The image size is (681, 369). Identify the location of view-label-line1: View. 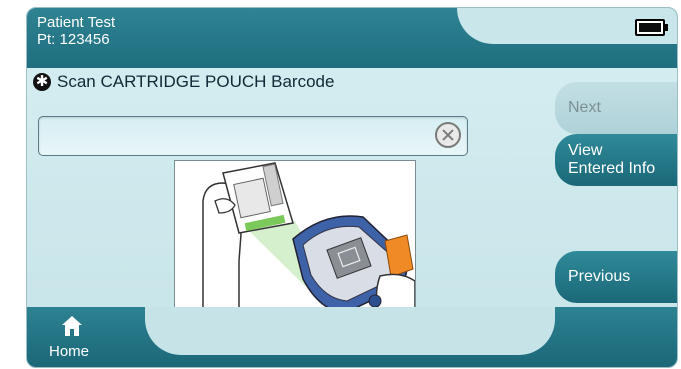
(585, 150).